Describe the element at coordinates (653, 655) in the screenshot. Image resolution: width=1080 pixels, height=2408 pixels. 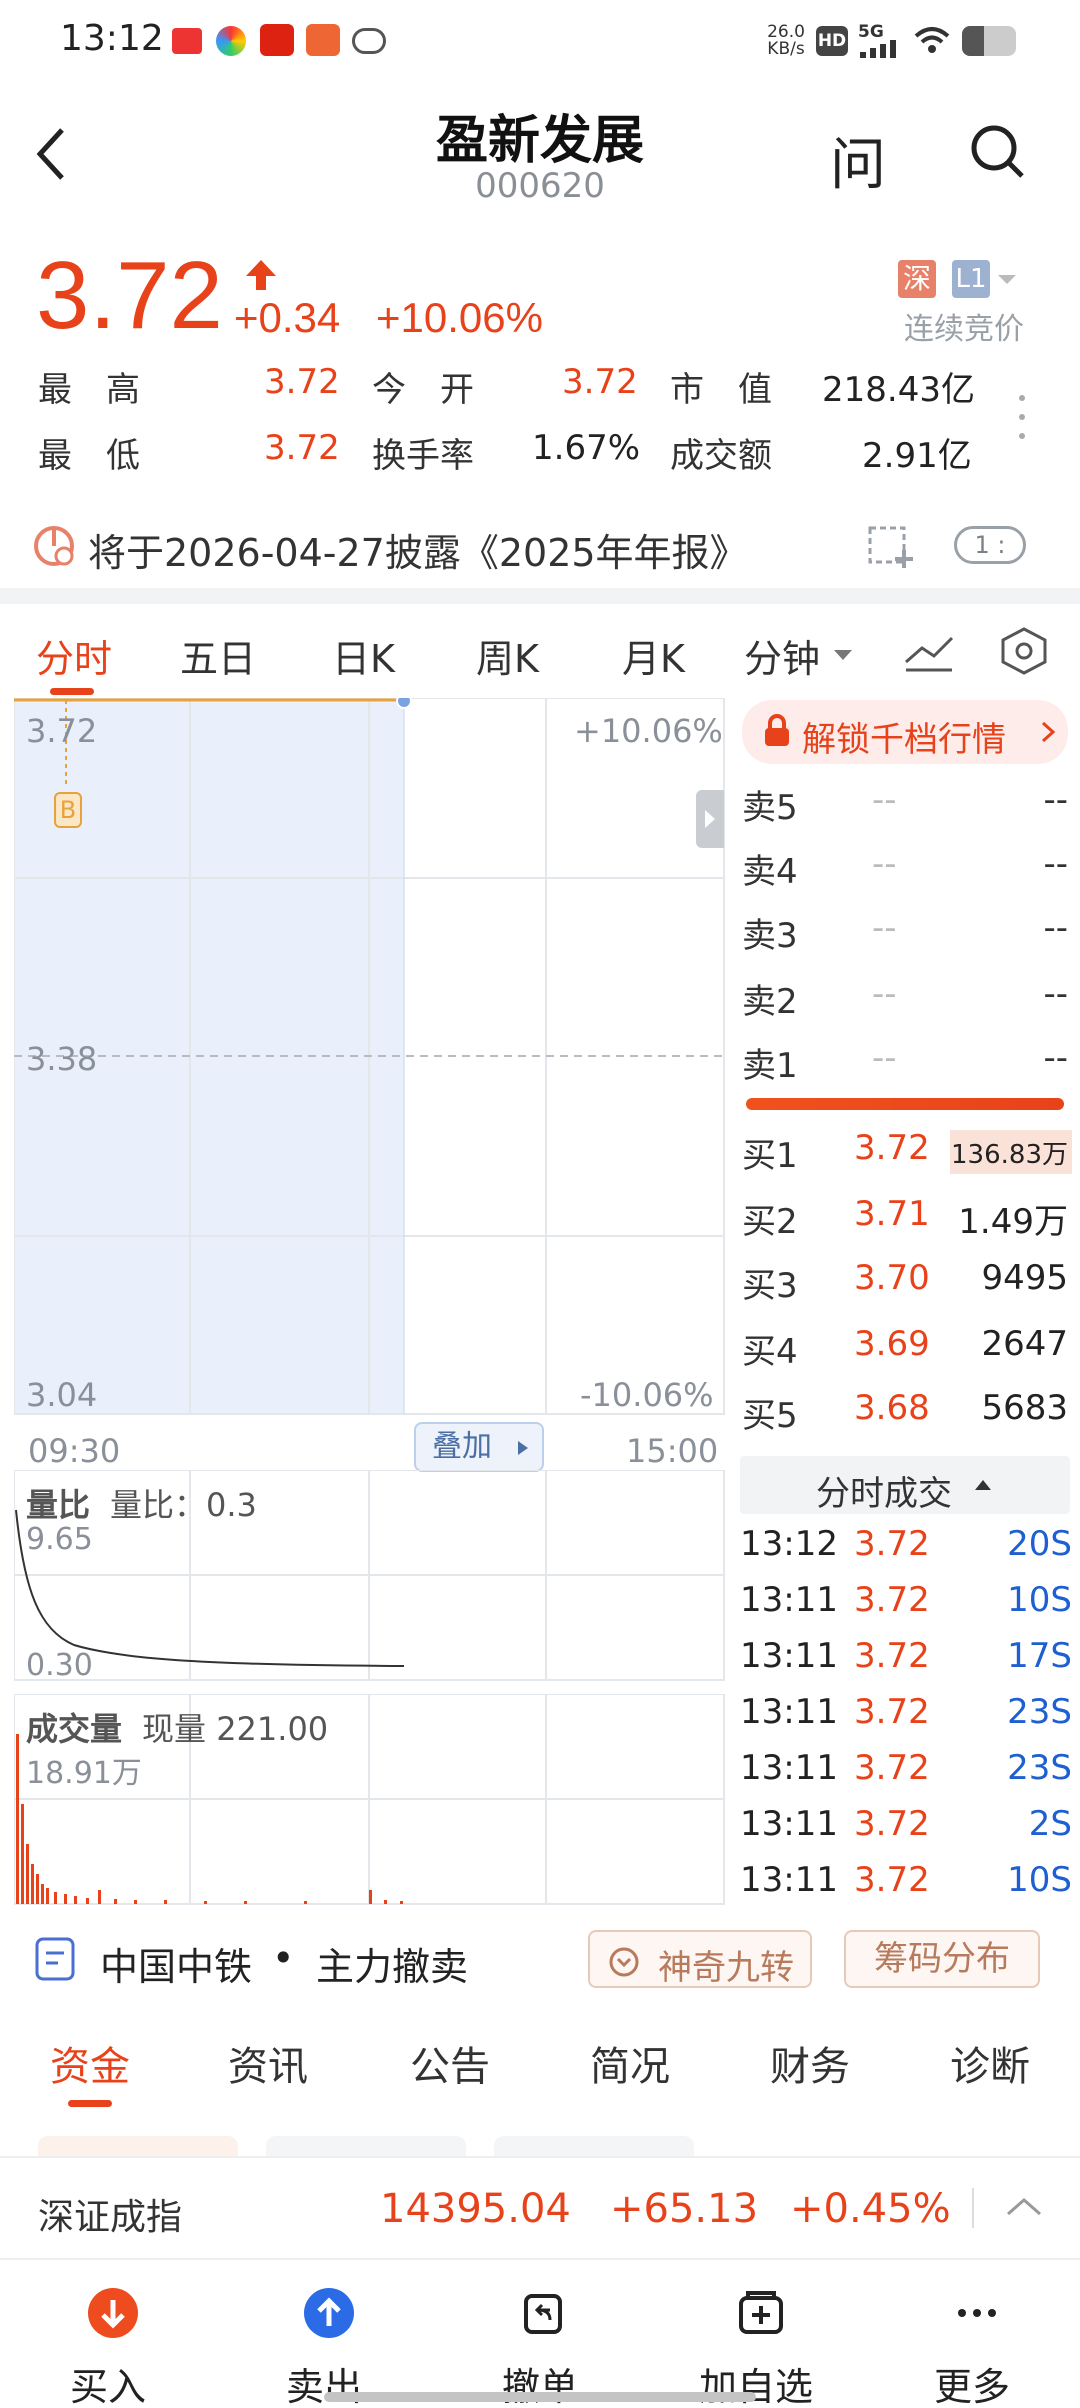
I see `tab-monthly-k: 月K` at that location.